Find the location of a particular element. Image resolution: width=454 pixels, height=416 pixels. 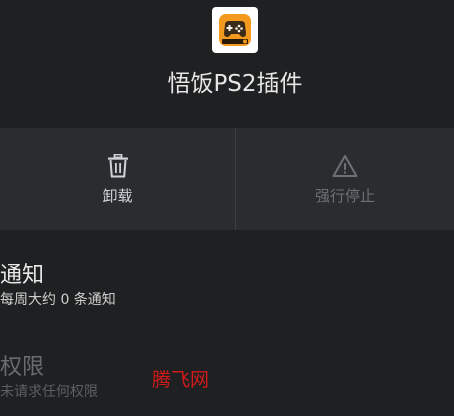

trash-icon is located at coordinates (118, 166).